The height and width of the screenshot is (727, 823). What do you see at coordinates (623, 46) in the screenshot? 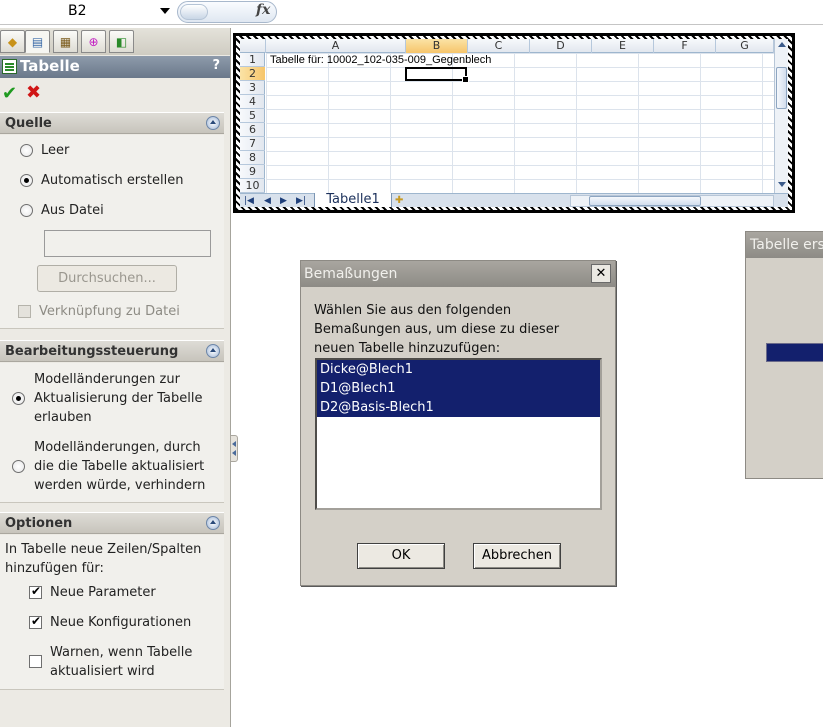
I see `column-header-e: E` at bounding box center [623, 46].